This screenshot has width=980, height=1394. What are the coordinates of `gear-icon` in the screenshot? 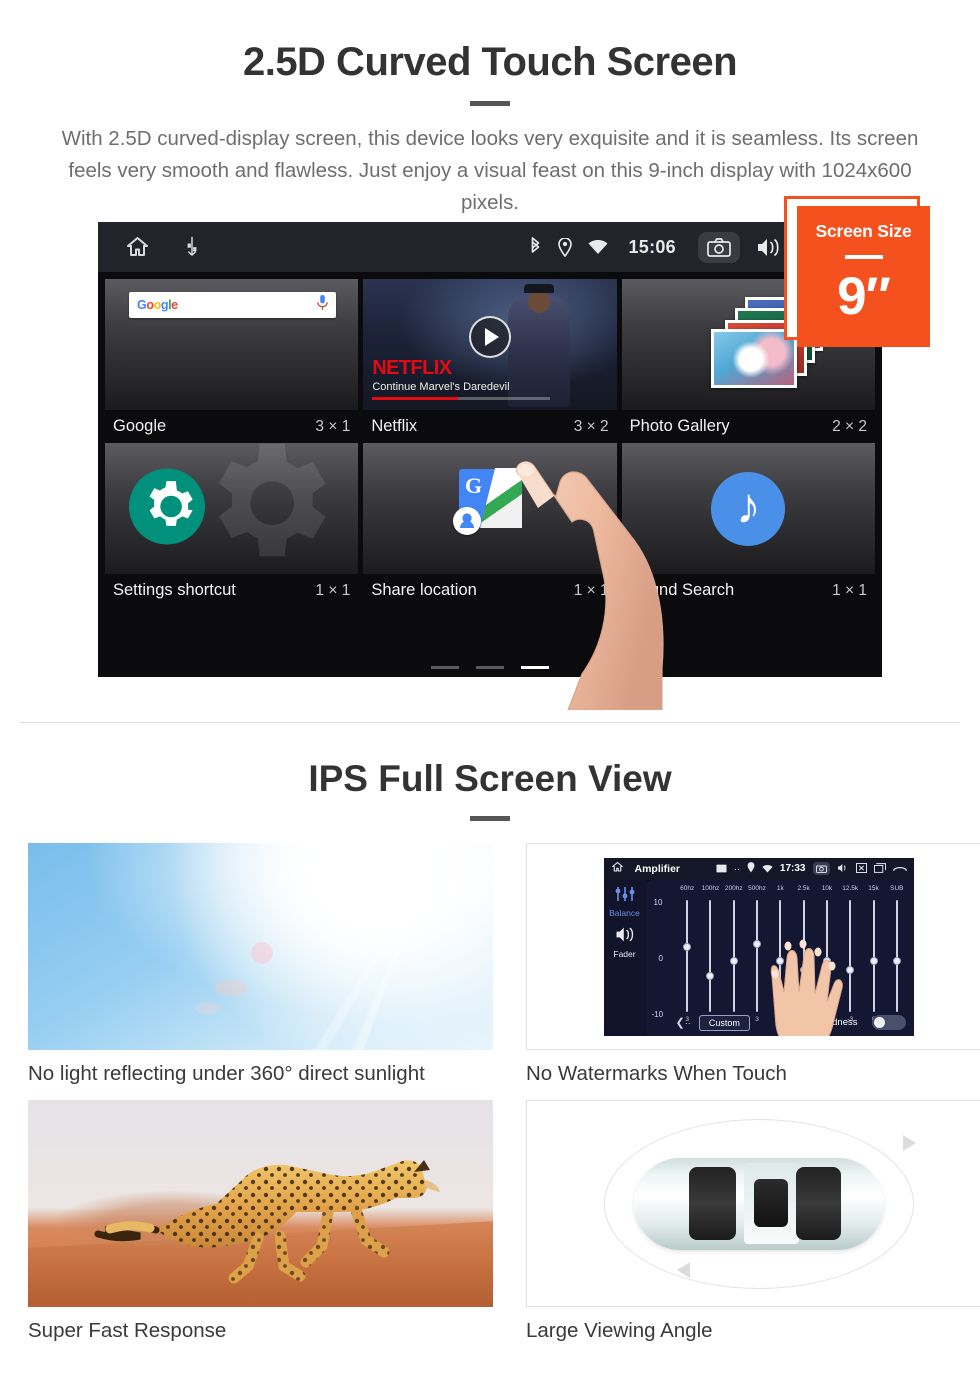 It's located at (167, 508).